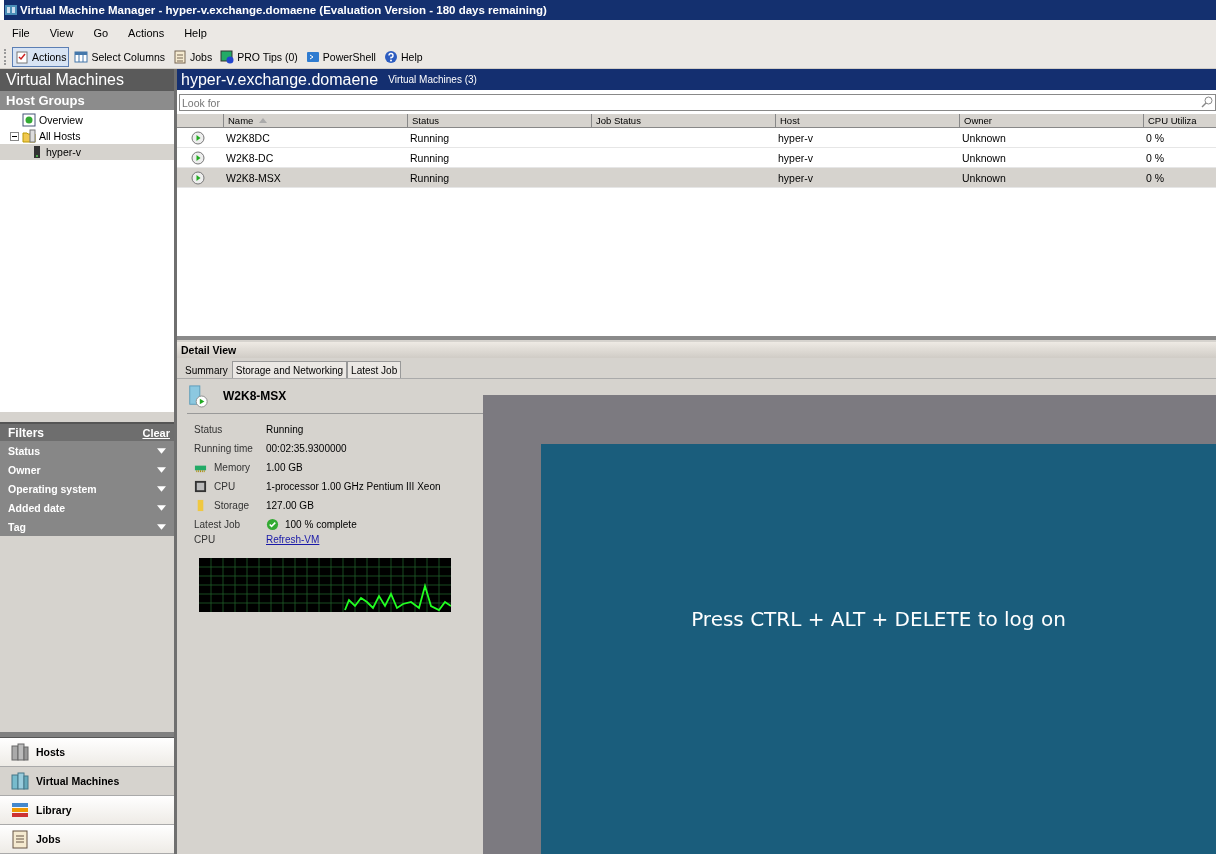  Describe the element at coordinates (255, 396) in the screenshot. I see `vm-name: W2K8-MSX` at that location.